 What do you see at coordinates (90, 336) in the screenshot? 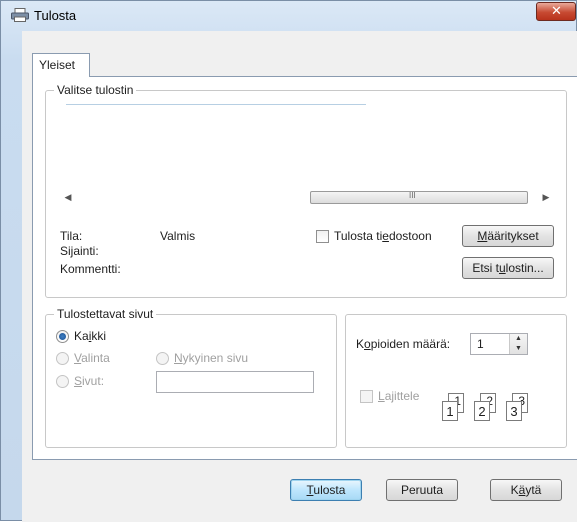
I see `all-pages-label: Kaikki` at bounding box center [90, 336].